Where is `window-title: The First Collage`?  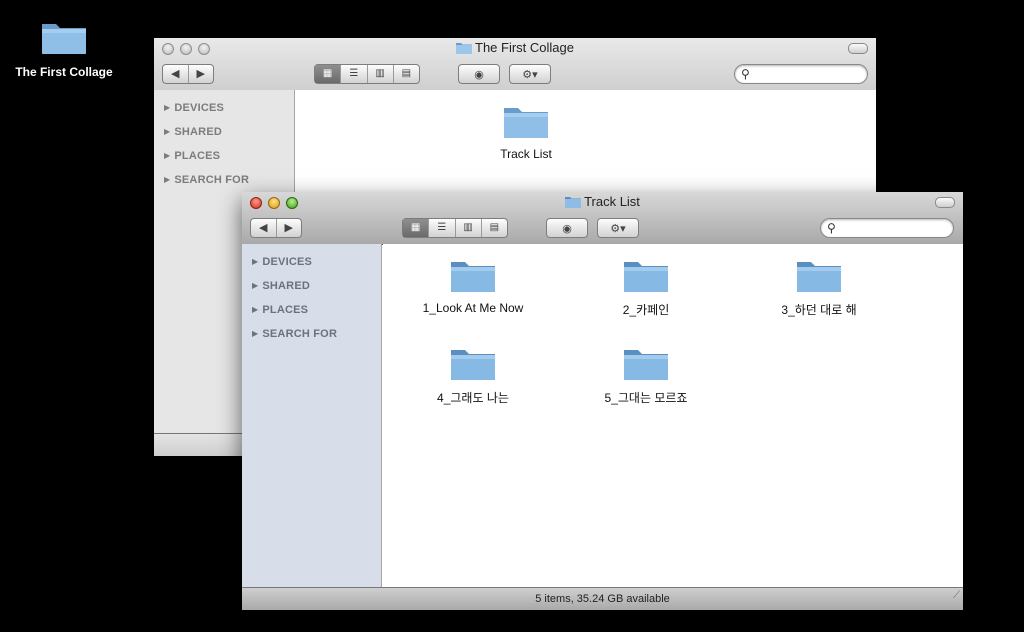 window-title: The First Collage is located at coordinates (515, 48).